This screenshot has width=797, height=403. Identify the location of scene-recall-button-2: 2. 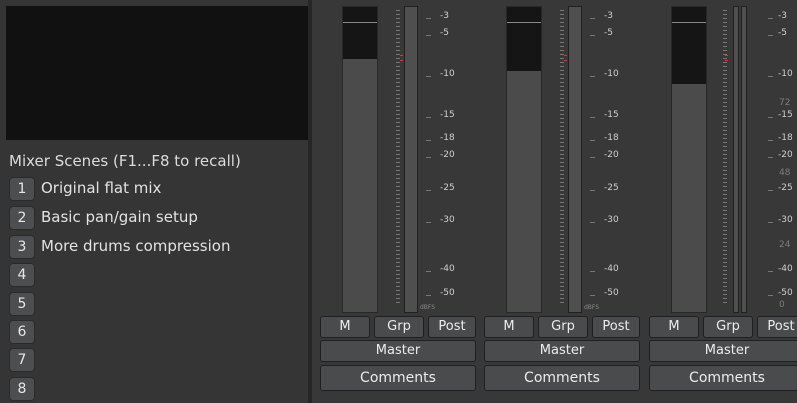
(22, 218).